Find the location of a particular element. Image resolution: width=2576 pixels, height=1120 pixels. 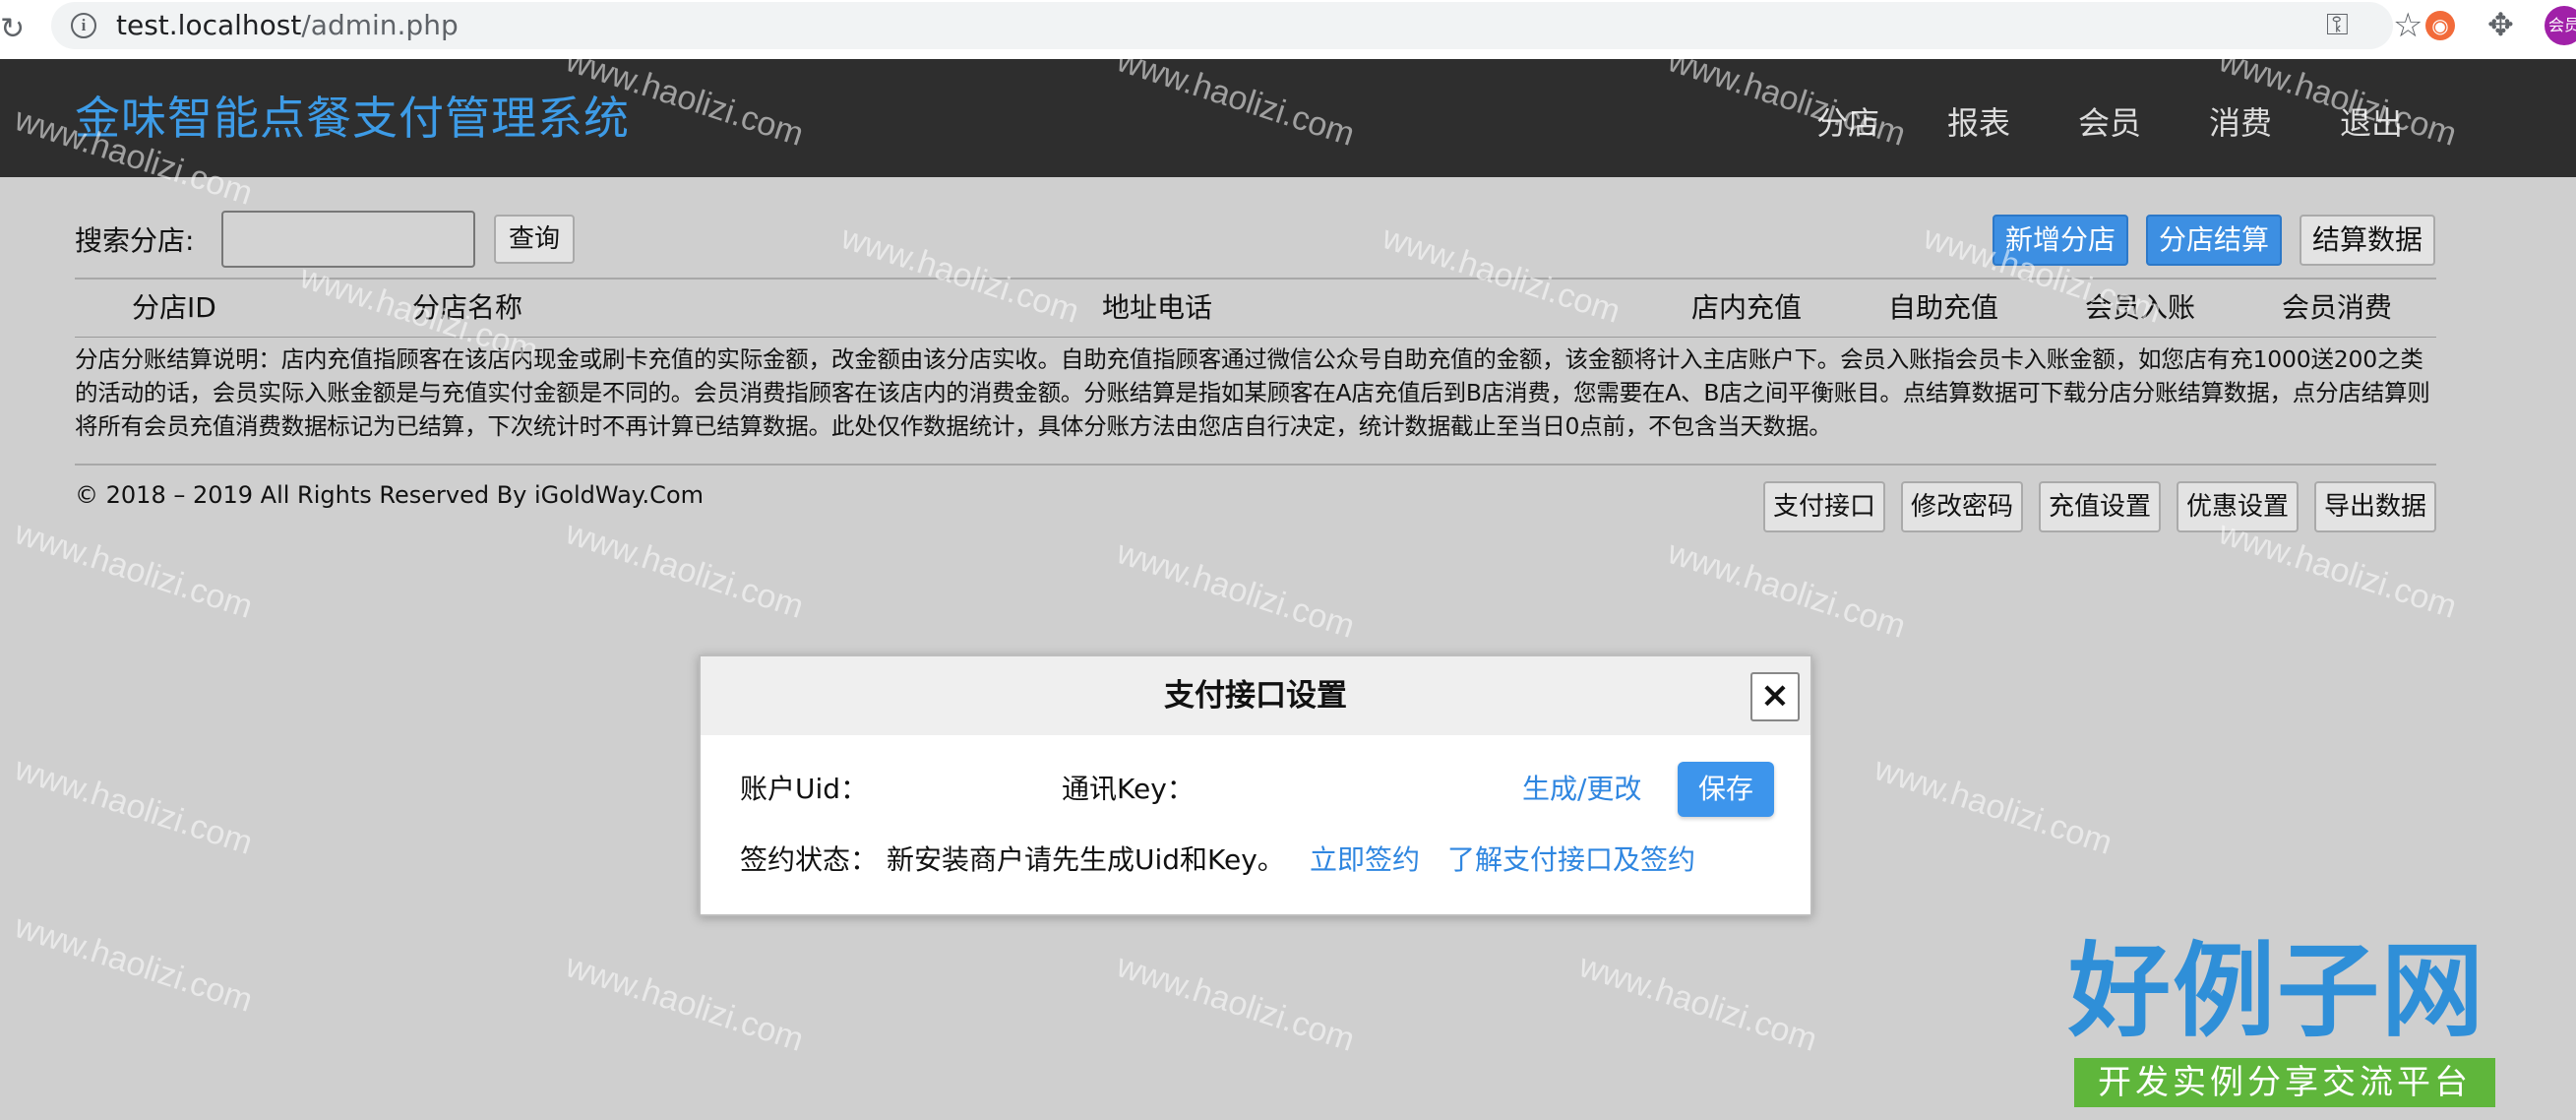

browser-toolbar: ↻ i test.localhost/admin.php ⚿ ☆ ◉ ✥ 会员 is located at coordinates (1288, 30).